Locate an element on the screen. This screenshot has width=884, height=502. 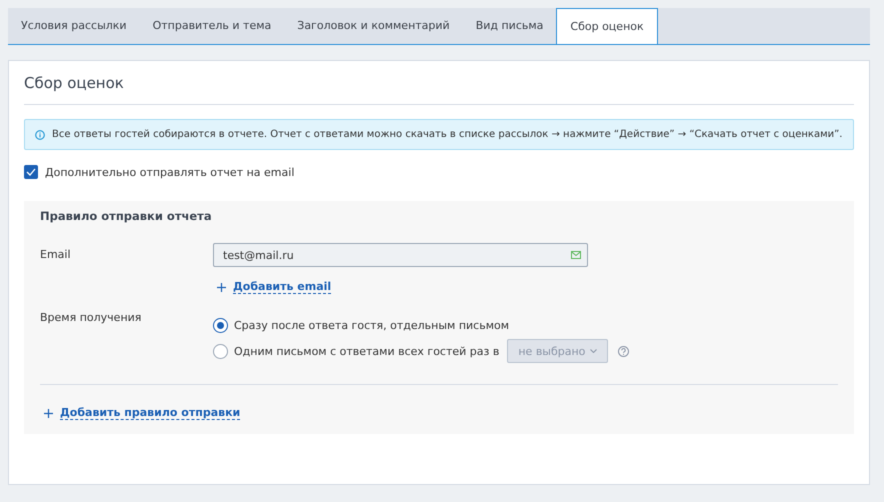
tab: Отправитель и тема is located at coordinates (212, 26).